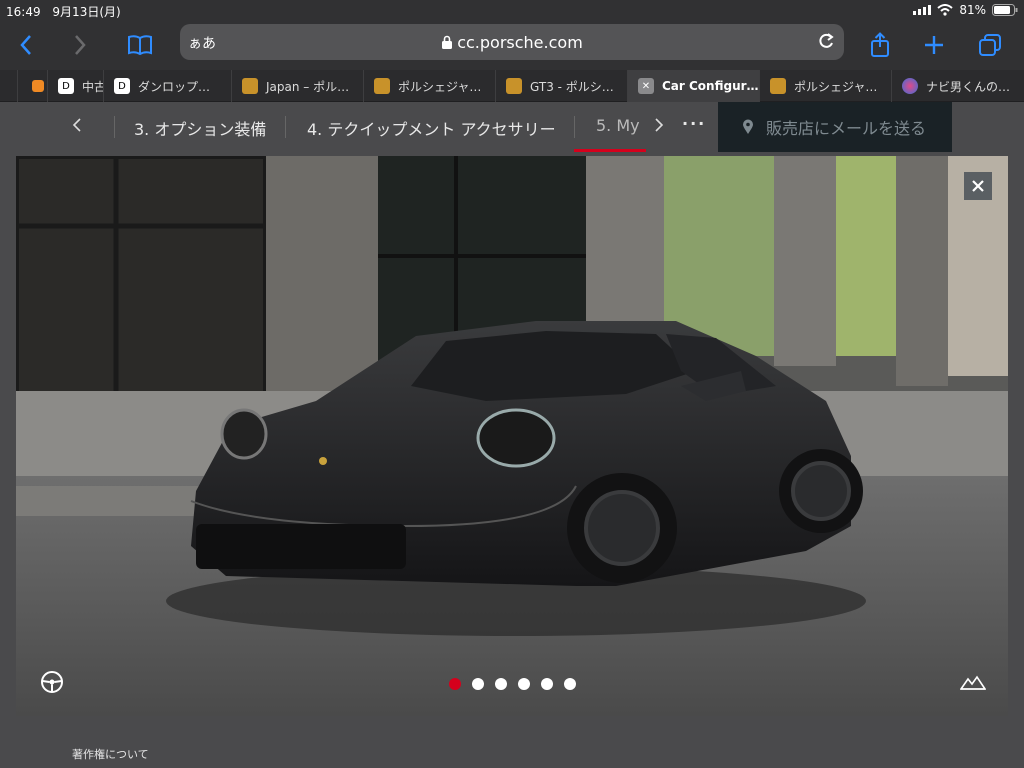 The image size is (1024, 768). Describe the element at coordinates (140, 45) in the screenshot. I see `bookmarks-icon` at that location.